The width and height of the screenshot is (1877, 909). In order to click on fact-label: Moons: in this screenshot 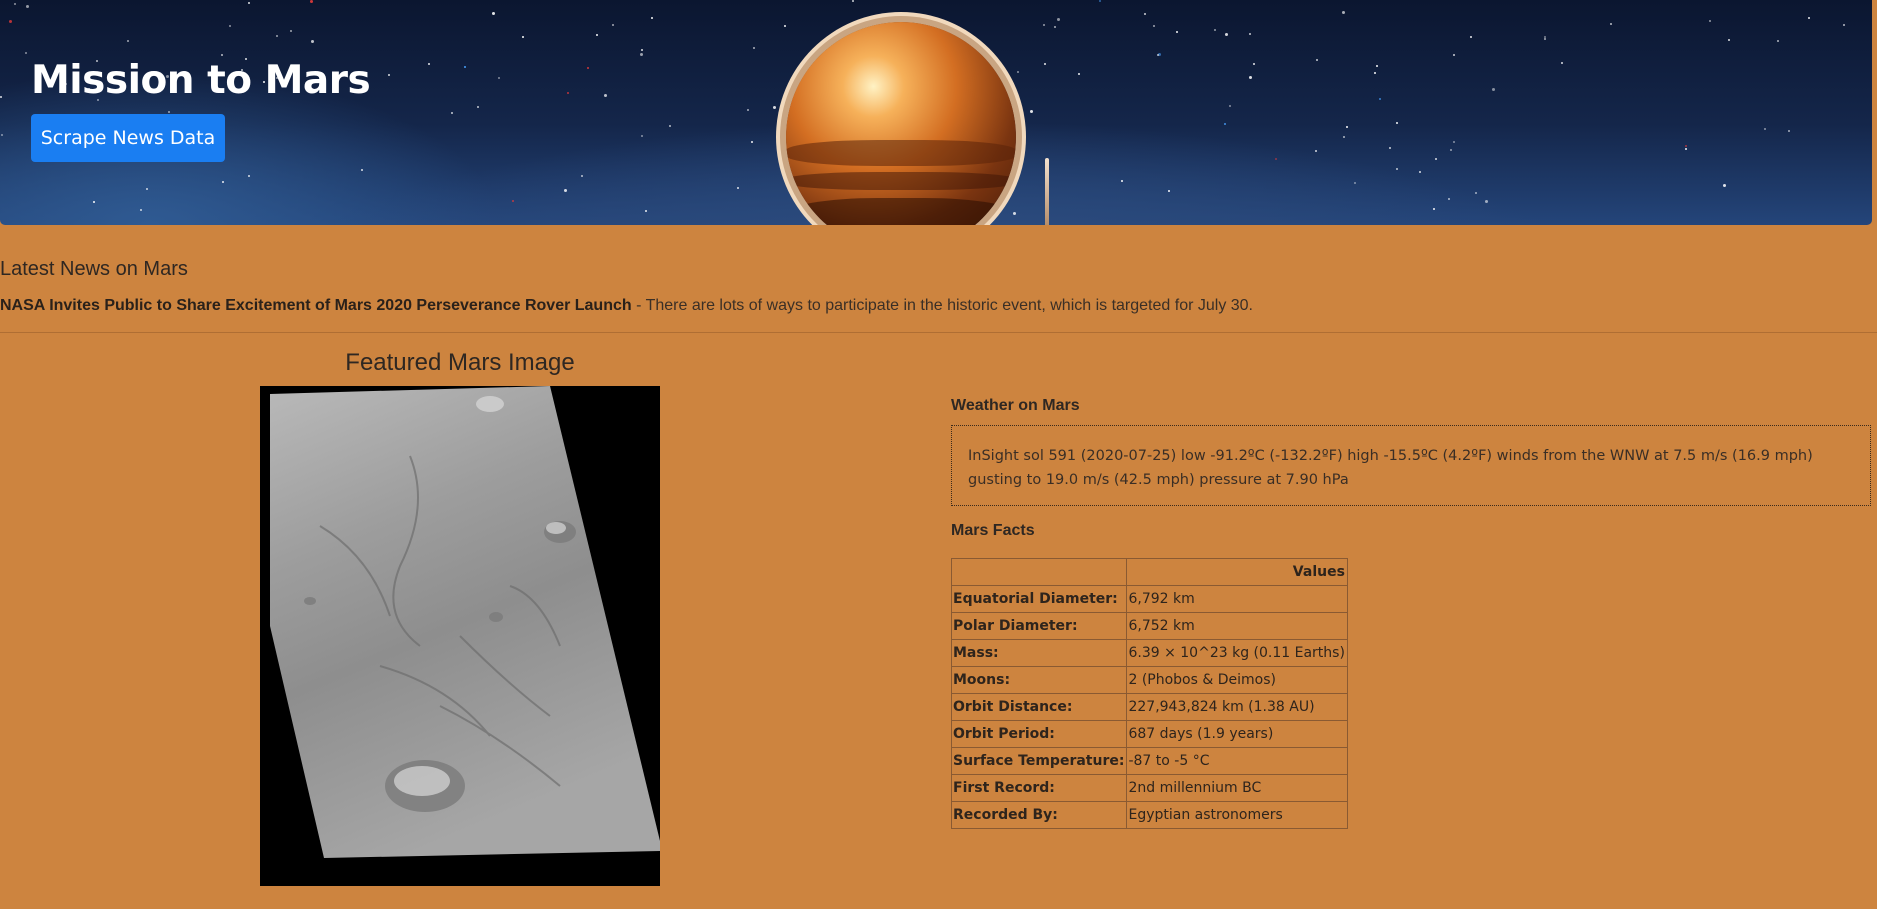, I will do `click(1039, 680)`.